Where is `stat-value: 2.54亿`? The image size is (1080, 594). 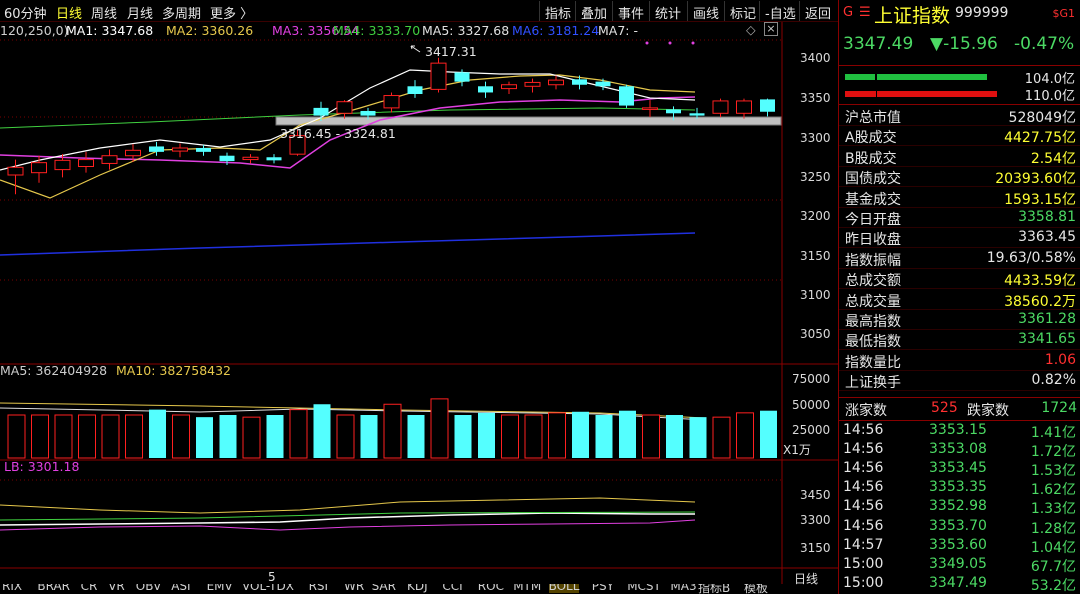 stat-value: 2.54亿 is located at coordinates (1053, 158).